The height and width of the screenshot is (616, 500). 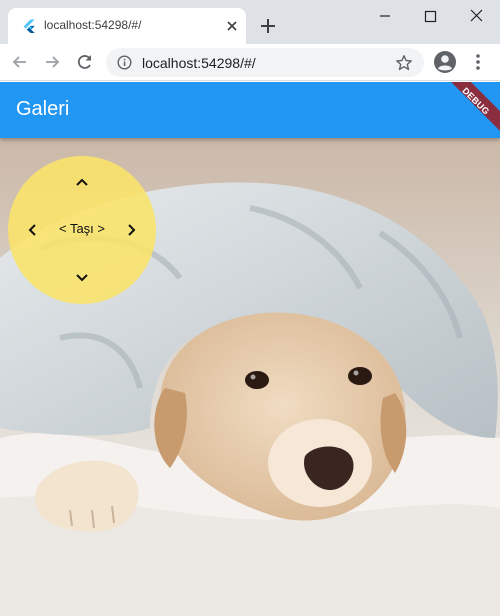 What do you see at coordinates (250, 22) in the screenshot?
I see `tab-strip: localhost:54298/#/` at bounding box center [250, 22].